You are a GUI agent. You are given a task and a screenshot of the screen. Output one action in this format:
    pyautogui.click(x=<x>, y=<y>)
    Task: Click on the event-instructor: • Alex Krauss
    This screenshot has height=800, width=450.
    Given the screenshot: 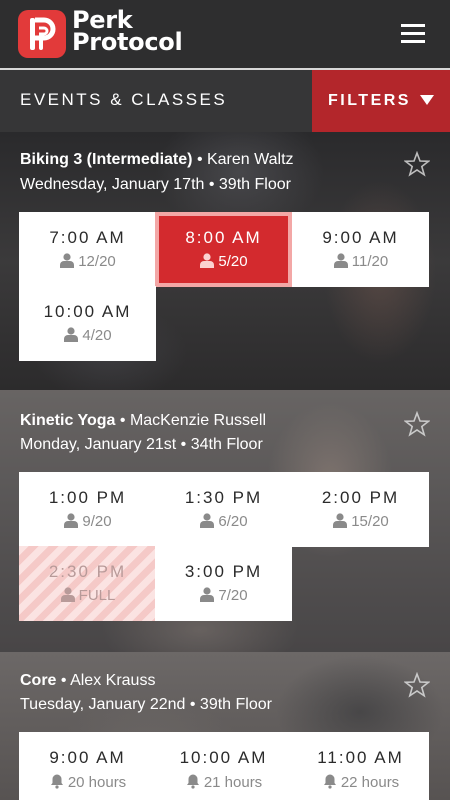 What is the action you would take?
    pyautogui.click(x=108, y=680)
    